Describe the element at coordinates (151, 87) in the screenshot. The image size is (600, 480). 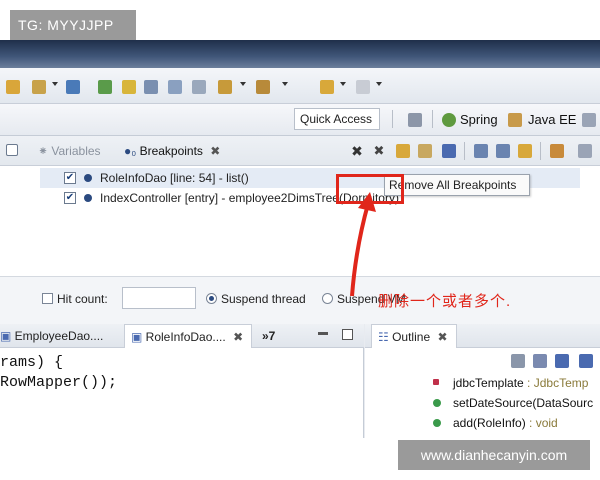
I see `link-icon` at that location.